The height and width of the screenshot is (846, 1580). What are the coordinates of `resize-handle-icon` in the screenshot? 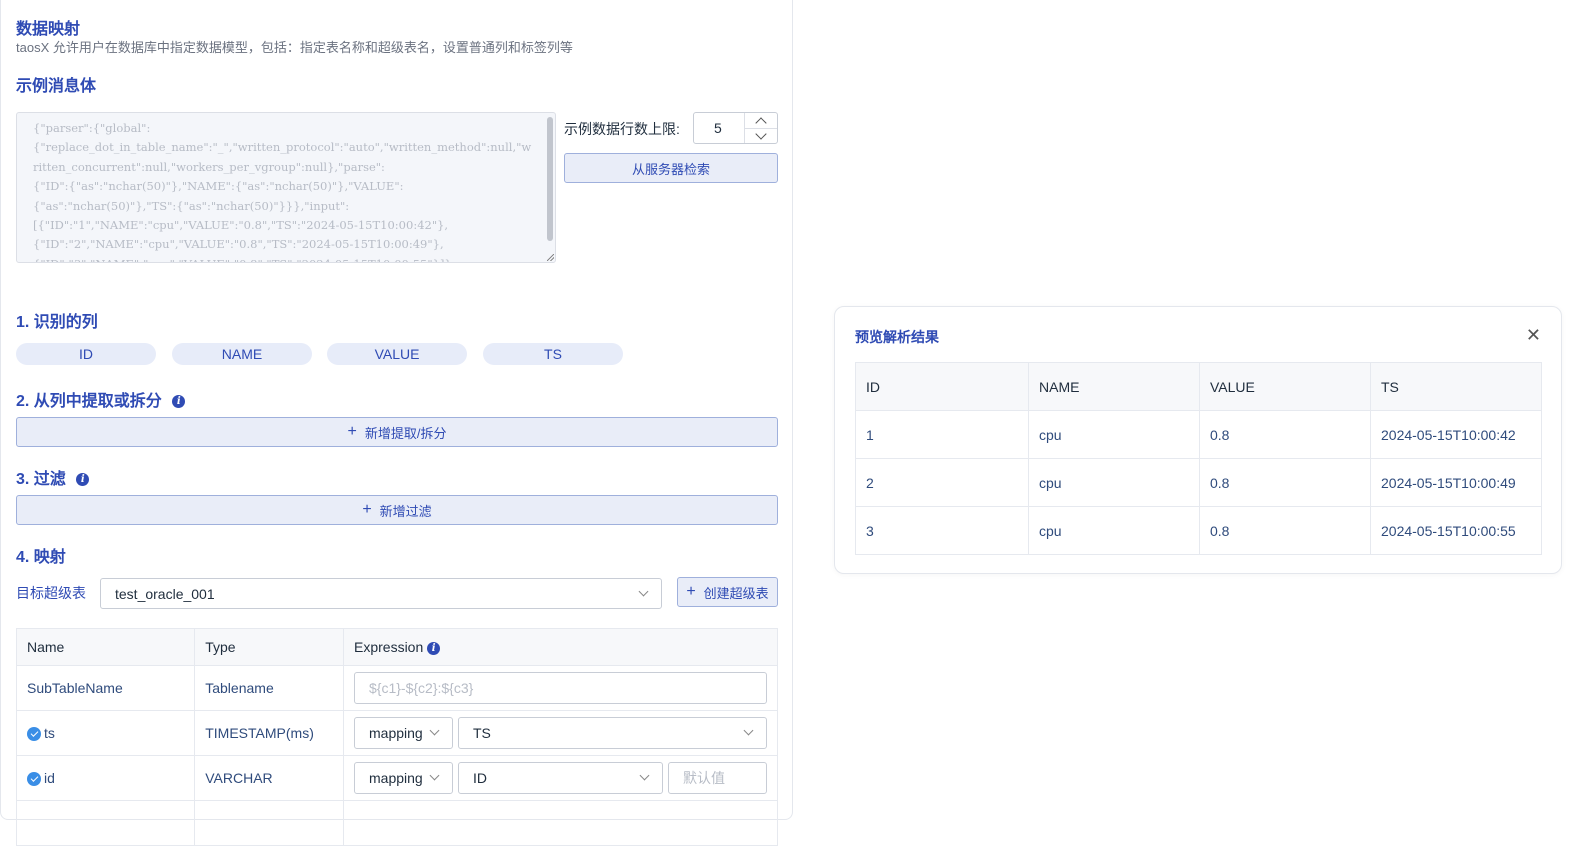 It's located at (550, 257).